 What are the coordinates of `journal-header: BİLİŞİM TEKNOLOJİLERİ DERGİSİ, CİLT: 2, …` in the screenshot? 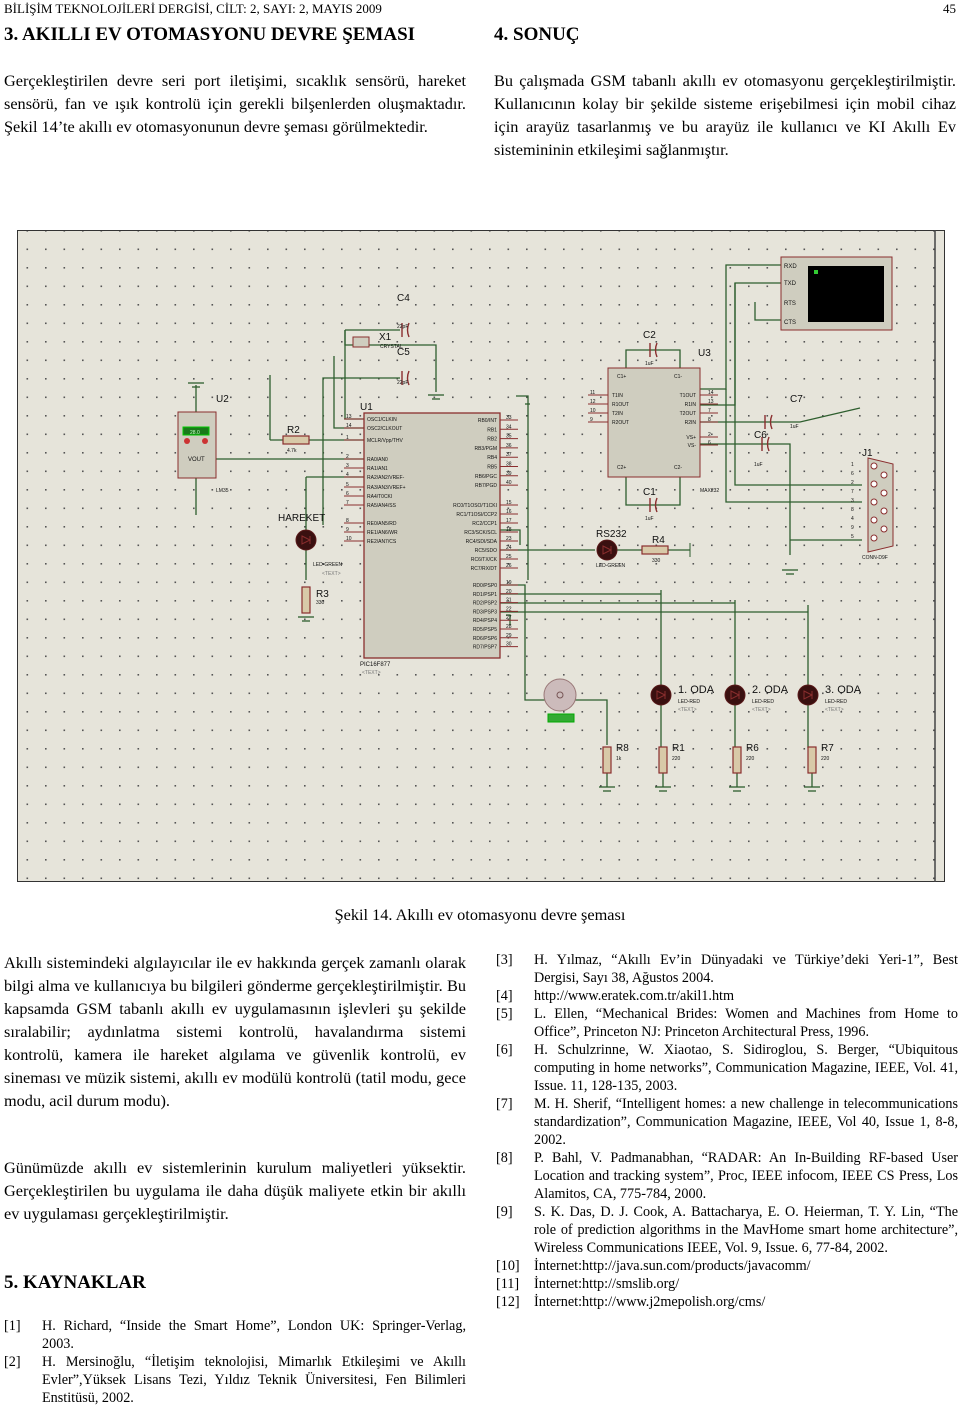 It's located at (193, 8).